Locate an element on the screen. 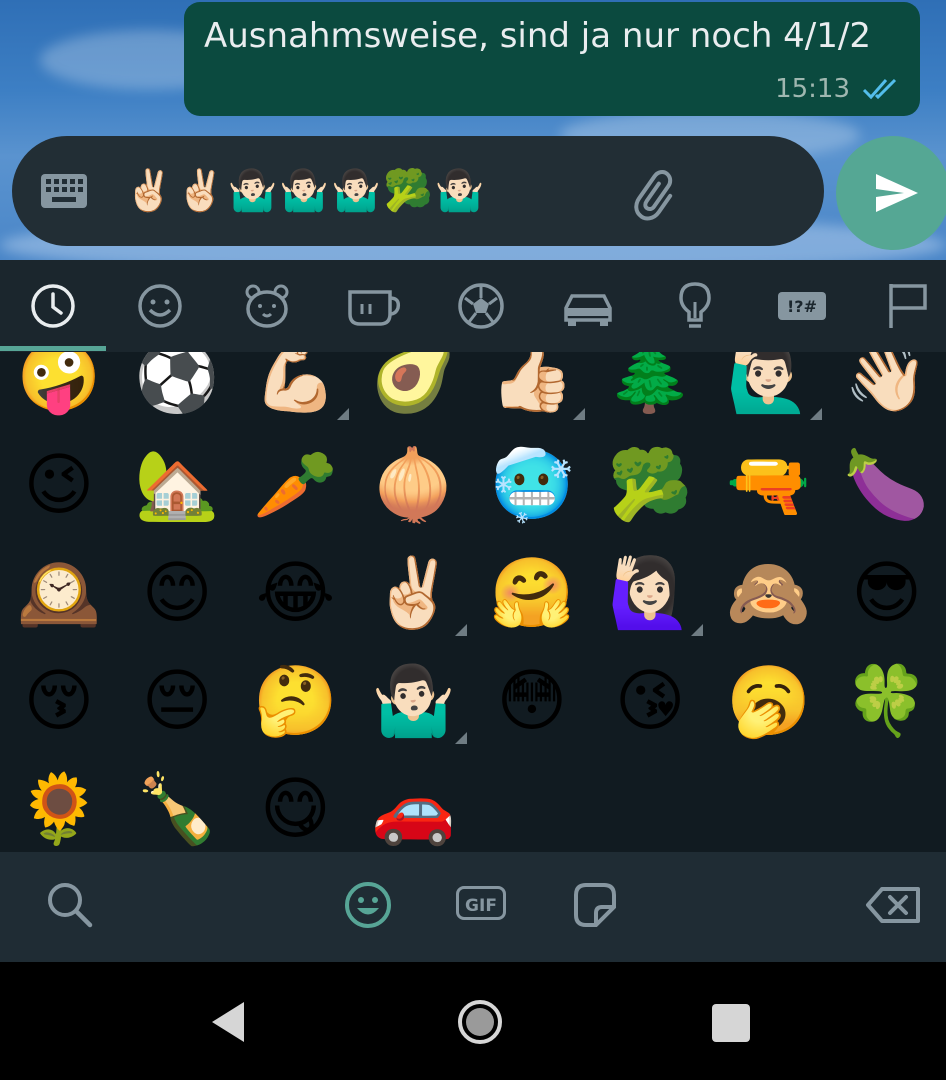  back-icon is located at coordinates (228, 1022).